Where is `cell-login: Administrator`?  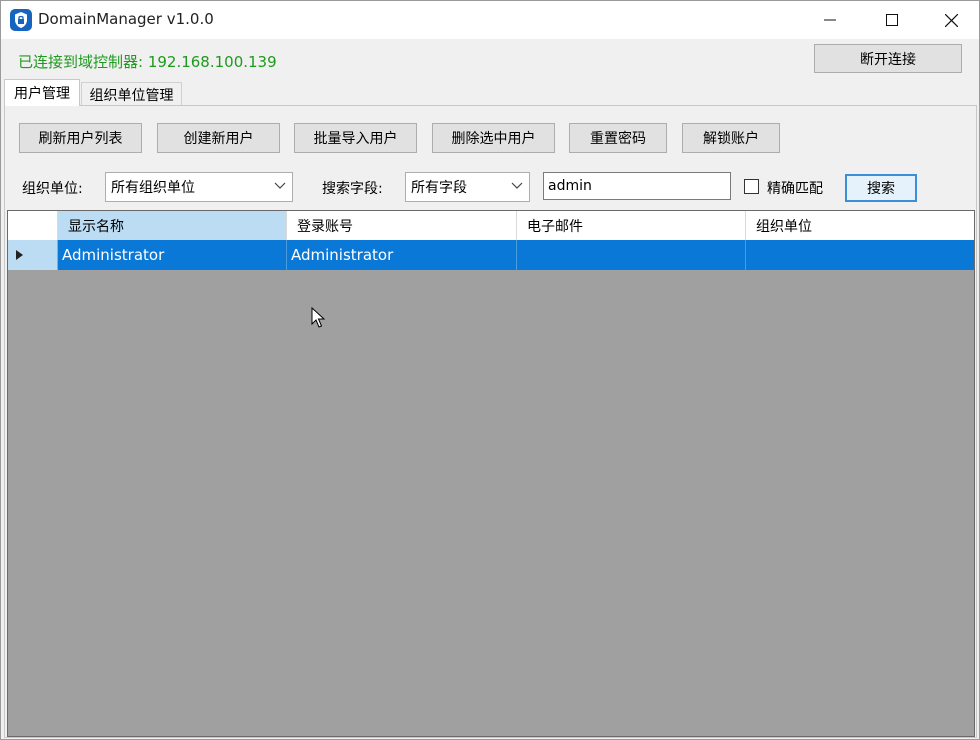 cell-login: Administrator is located at coordinates (402, 255).